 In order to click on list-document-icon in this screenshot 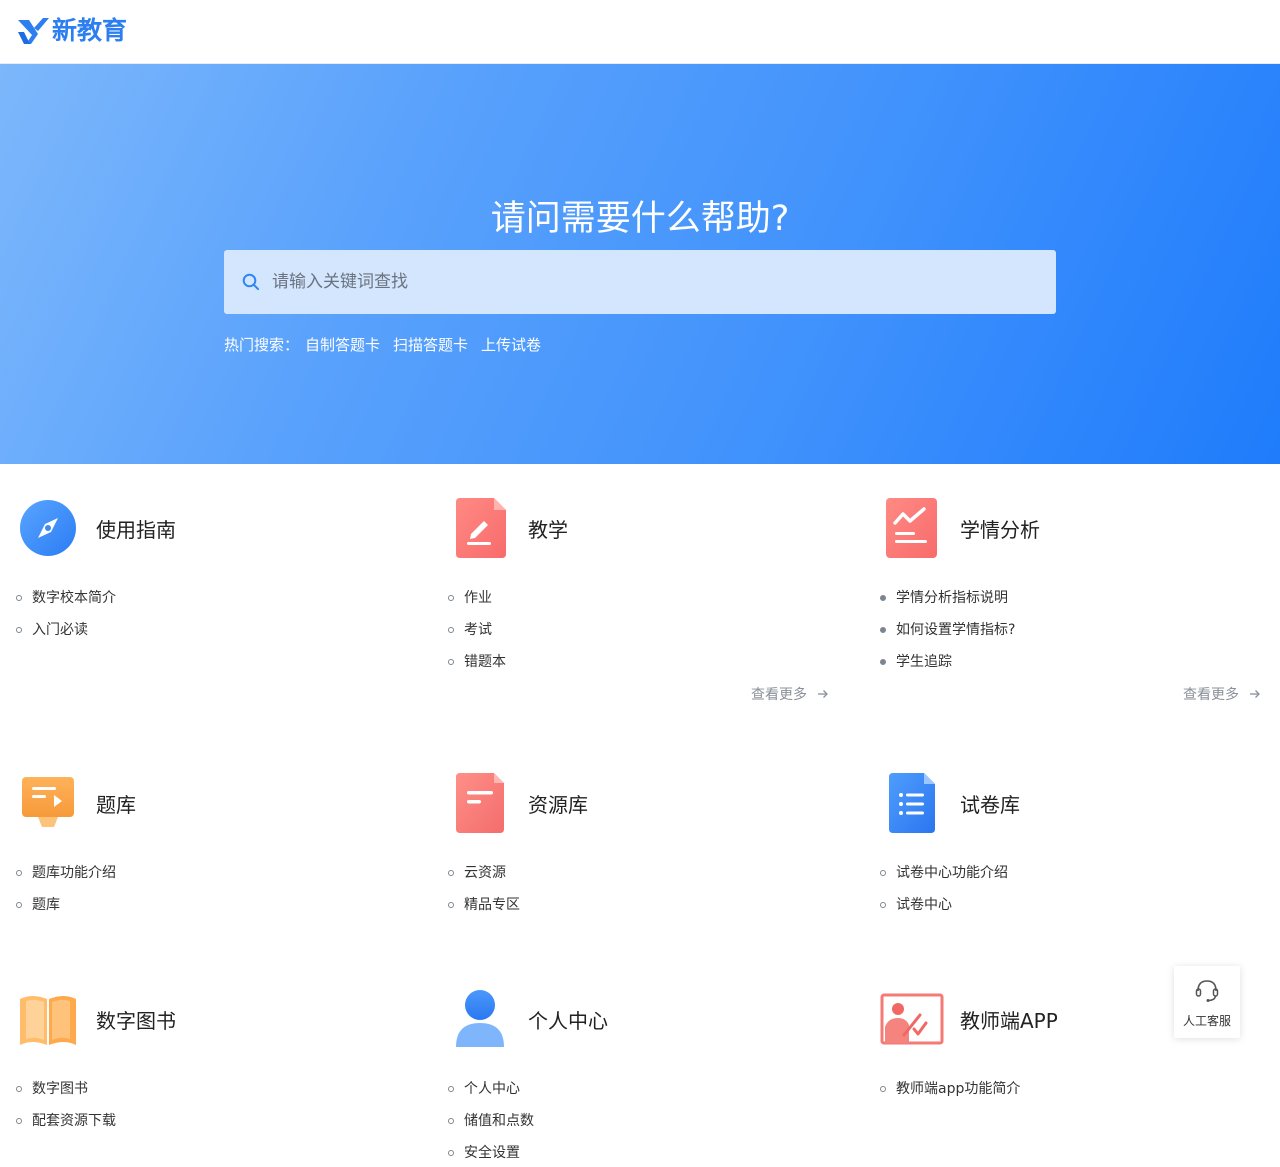, I will do `click(912, 803)`.